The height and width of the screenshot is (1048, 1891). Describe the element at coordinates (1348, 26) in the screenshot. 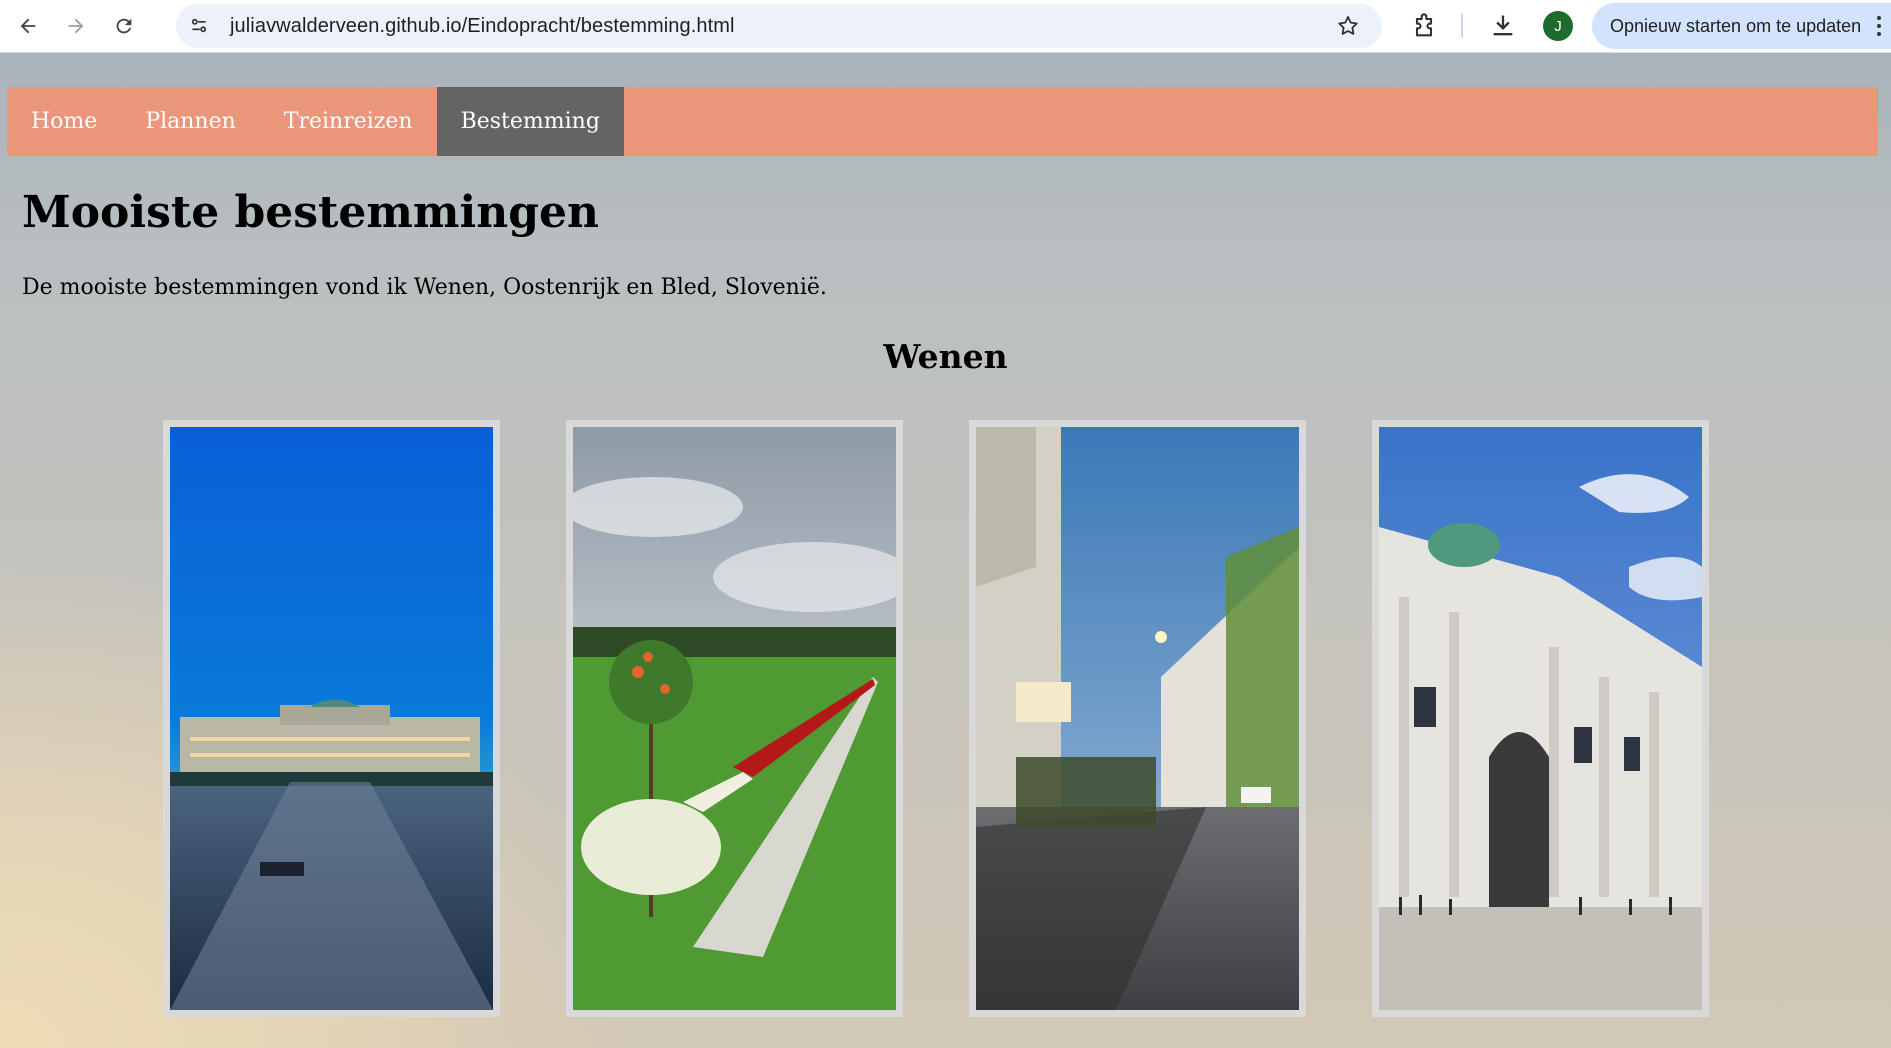

I see `bookmark-star-icon` at that location.